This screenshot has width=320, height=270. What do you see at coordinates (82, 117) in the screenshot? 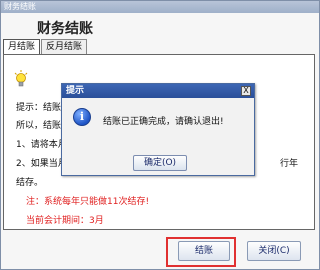
I see `info-icon: i` at bounding box center [82, 117].